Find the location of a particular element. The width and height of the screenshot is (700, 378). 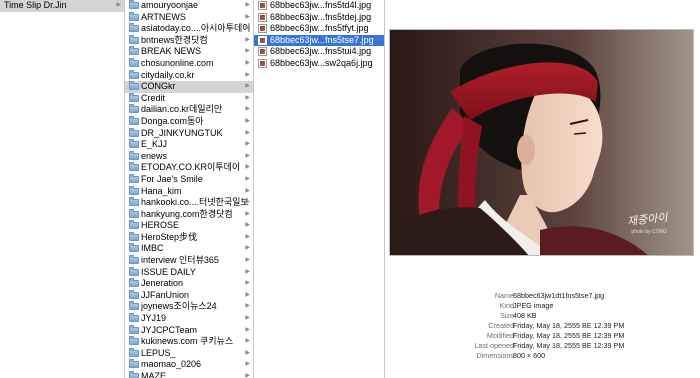

folder-label: LEPUS_ is located at coordinates (158, 352).